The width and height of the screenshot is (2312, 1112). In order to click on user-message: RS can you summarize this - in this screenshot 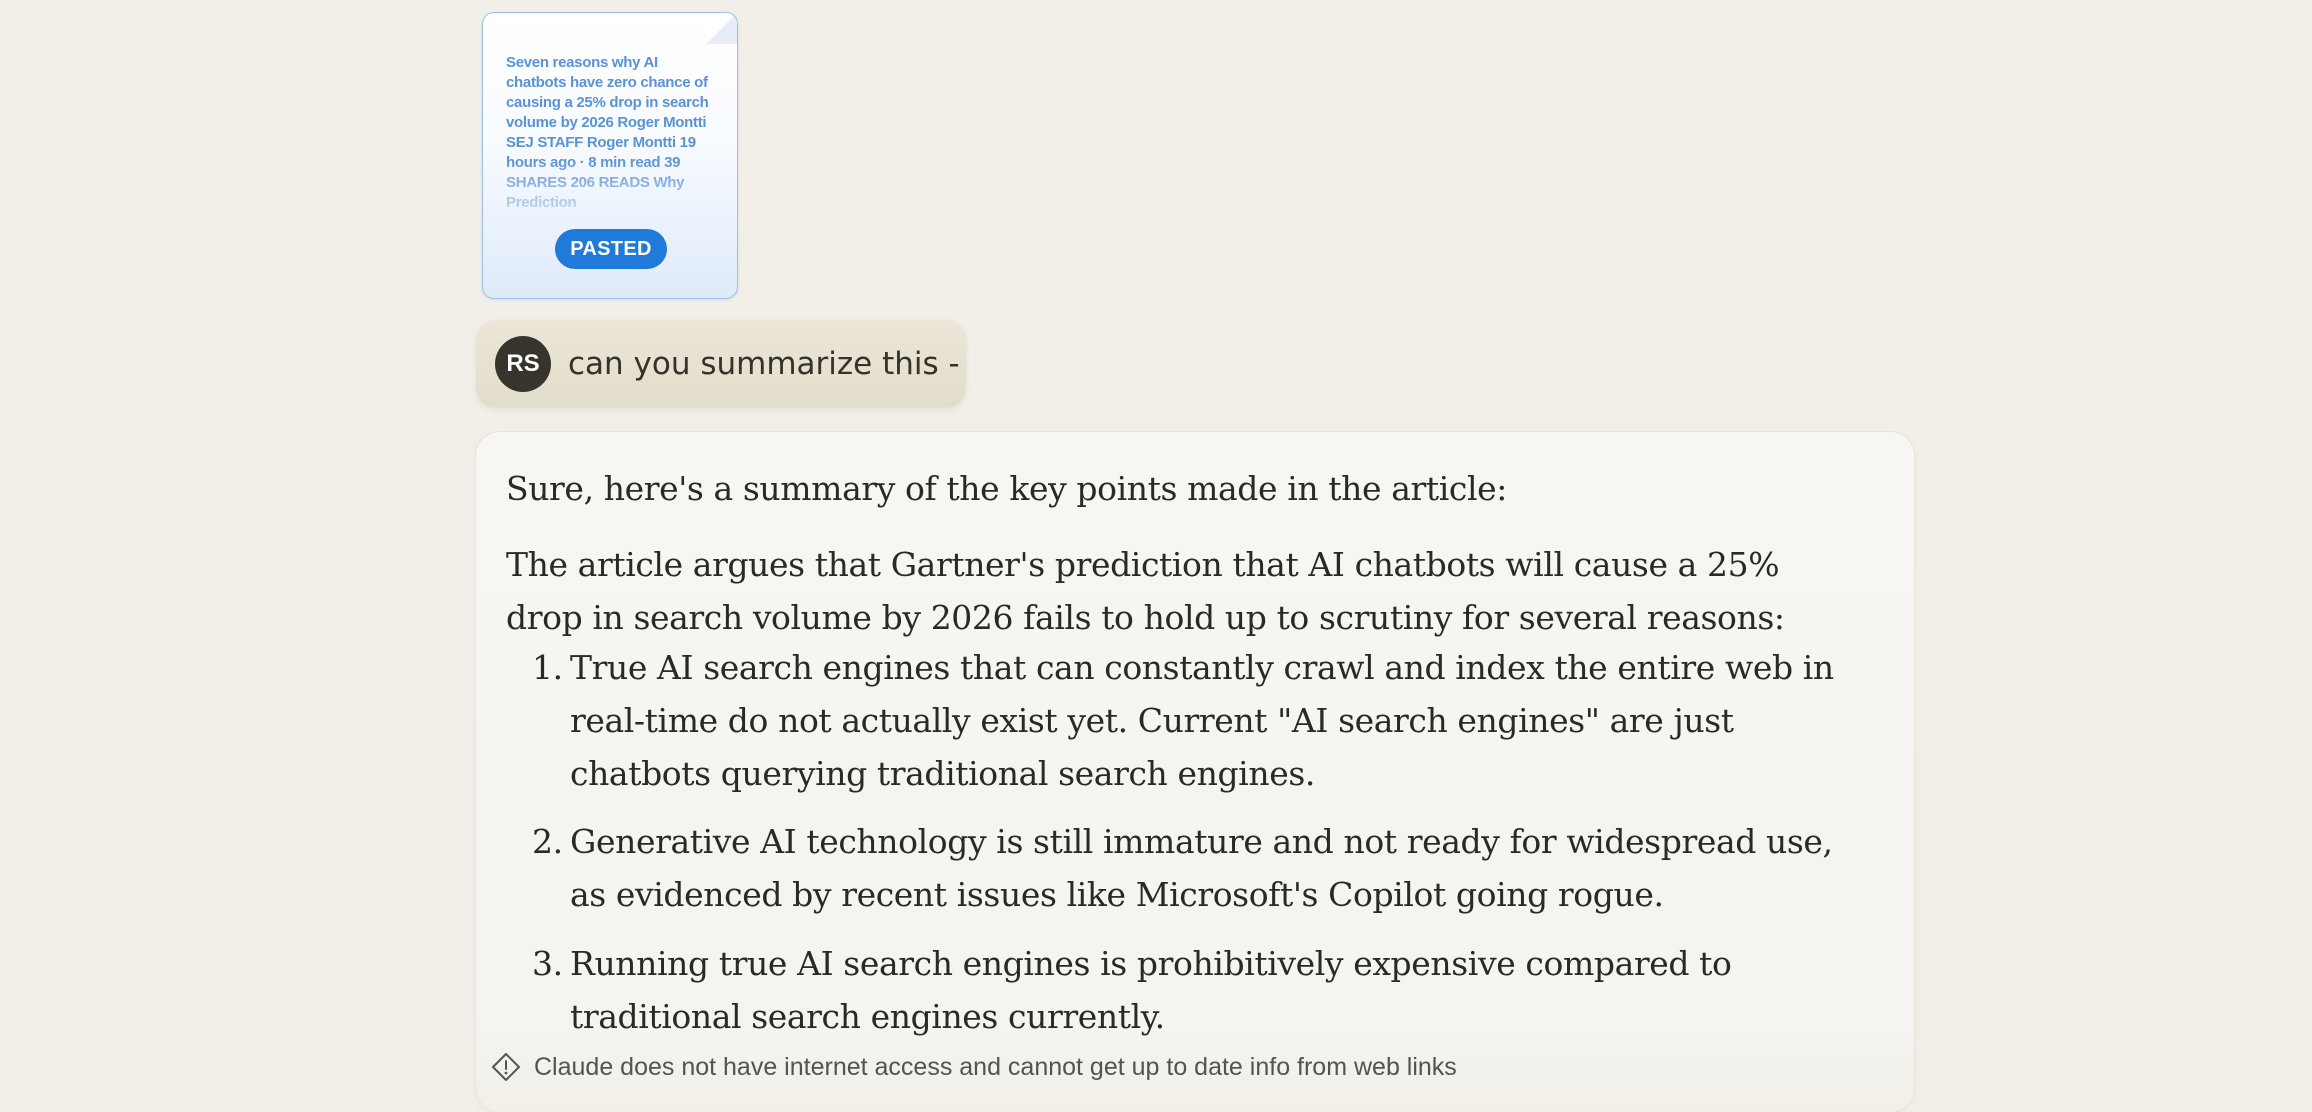, I will do `click(721, 364)`.